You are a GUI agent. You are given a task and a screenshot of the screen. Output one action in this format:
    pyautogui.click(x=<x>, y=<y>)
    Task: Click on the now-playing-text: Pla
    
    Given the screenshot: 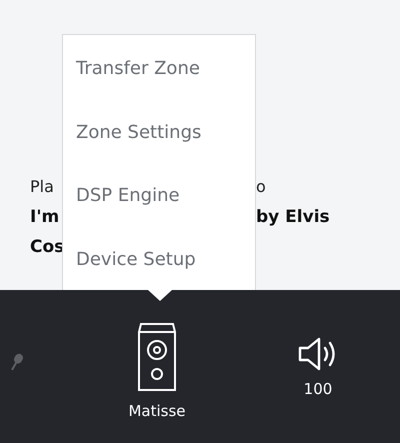 What is the action you would take?
    pyautogui.click(x=42, y=186)
    